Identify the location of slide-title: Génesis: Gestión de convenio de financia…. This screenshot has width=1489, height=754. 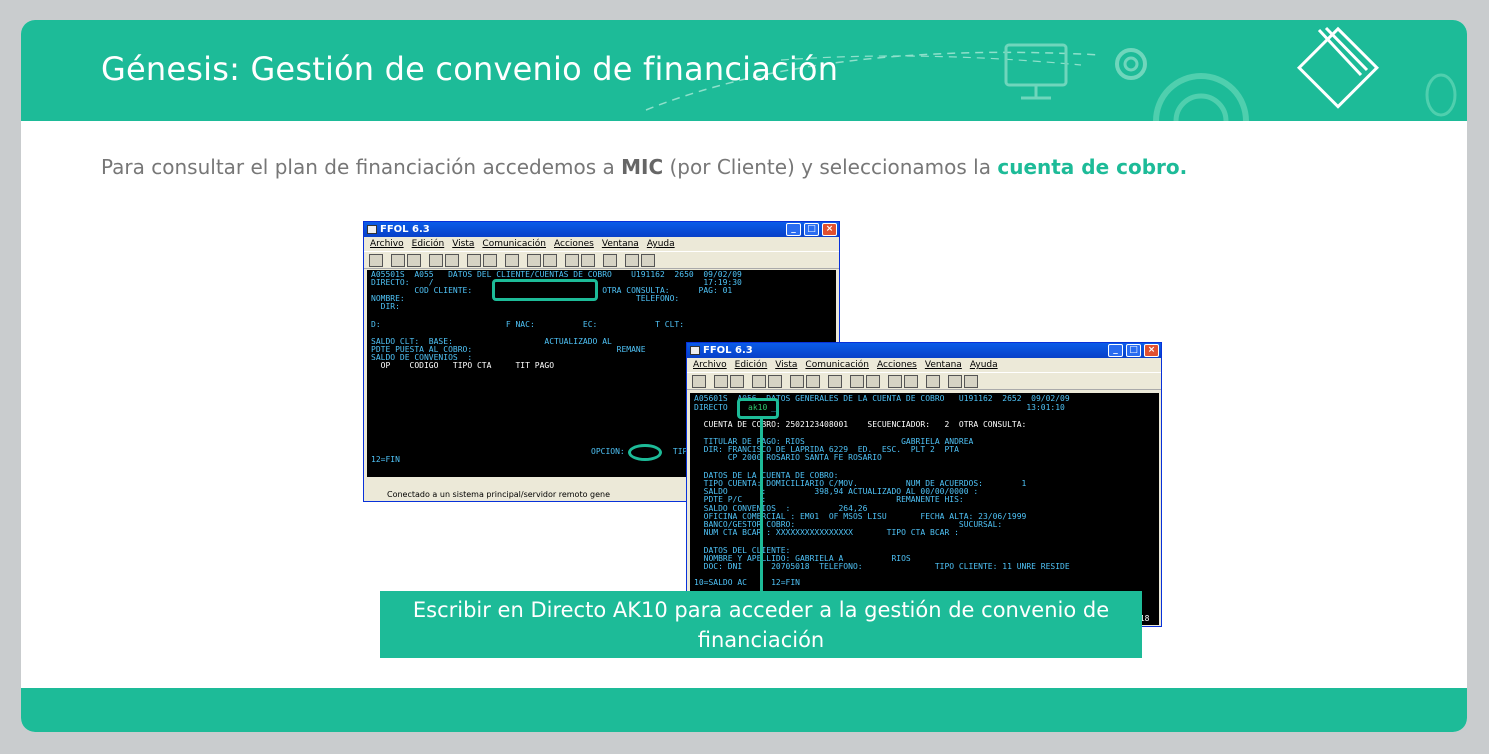
(470, 69).